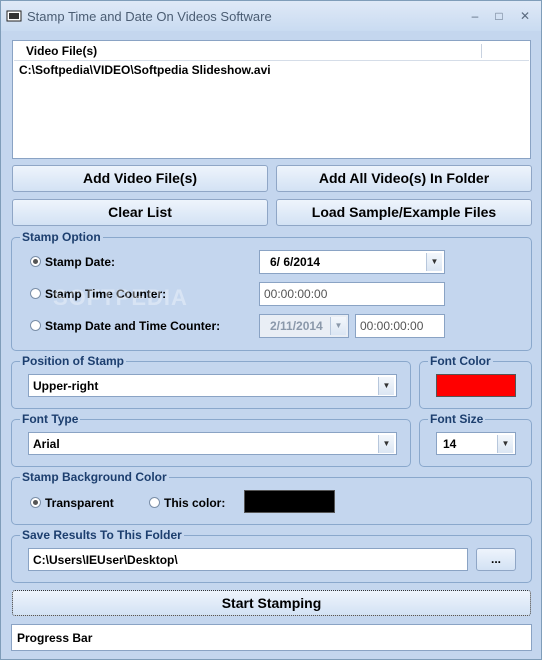  What do you see at coordinates (457, 419) in the screenshot?
I see `font-size-label: Font Size` at bounding box center [457, 419].